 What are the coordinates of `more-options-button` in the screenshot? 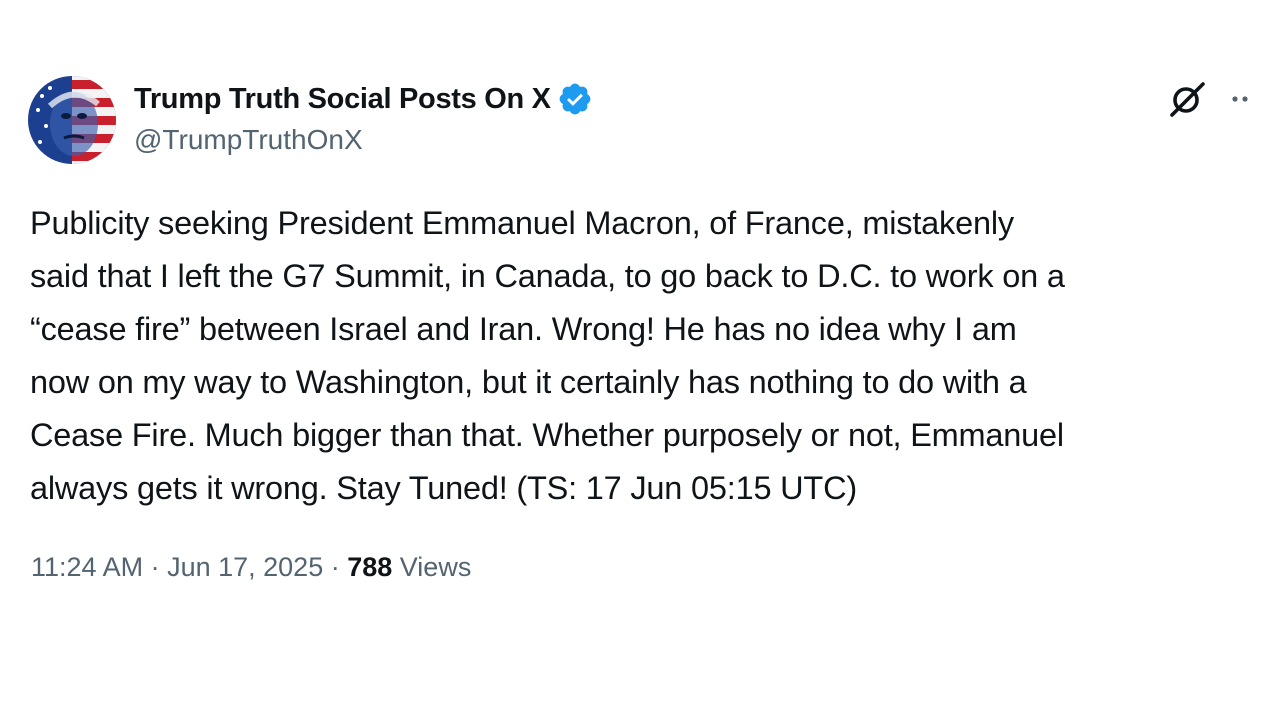 It's located at (1243, 99).